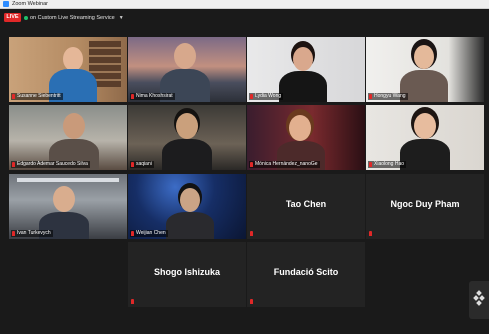  I want to click on participant-name-display: Tao Chen, so click(306, 204).